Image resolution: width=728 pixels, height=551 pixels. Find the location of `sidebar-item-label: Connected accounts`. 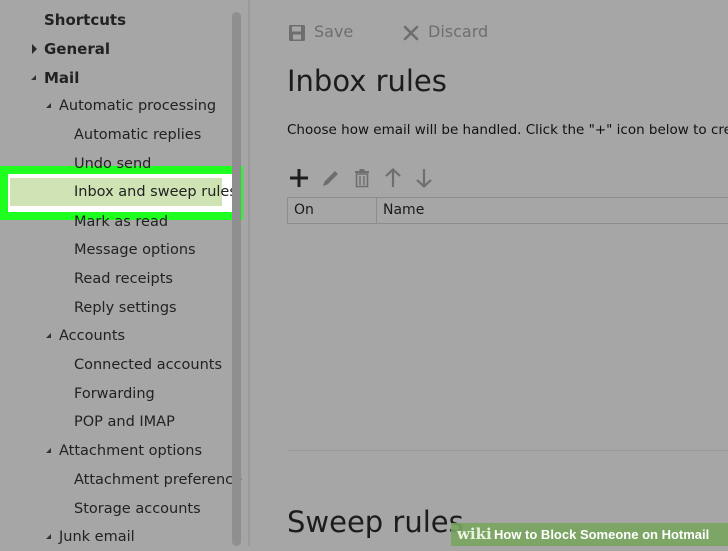

sidebar-item-label: Connected accounts is located at coordinates (148, 365).